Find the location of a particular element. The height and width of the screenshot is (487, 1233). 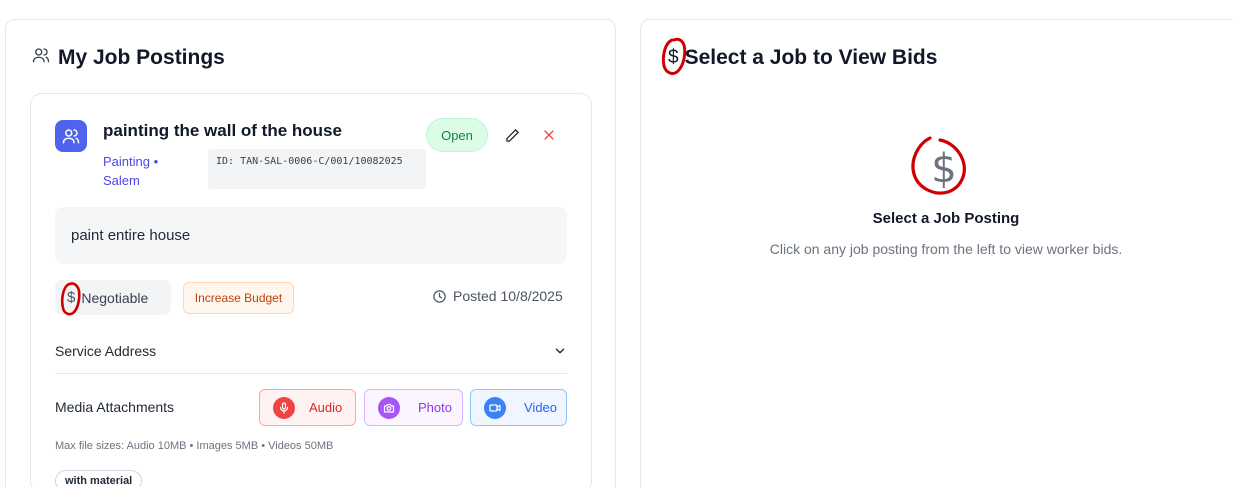

job-title: painting the wall of the house is located at coordinates (222, 131).